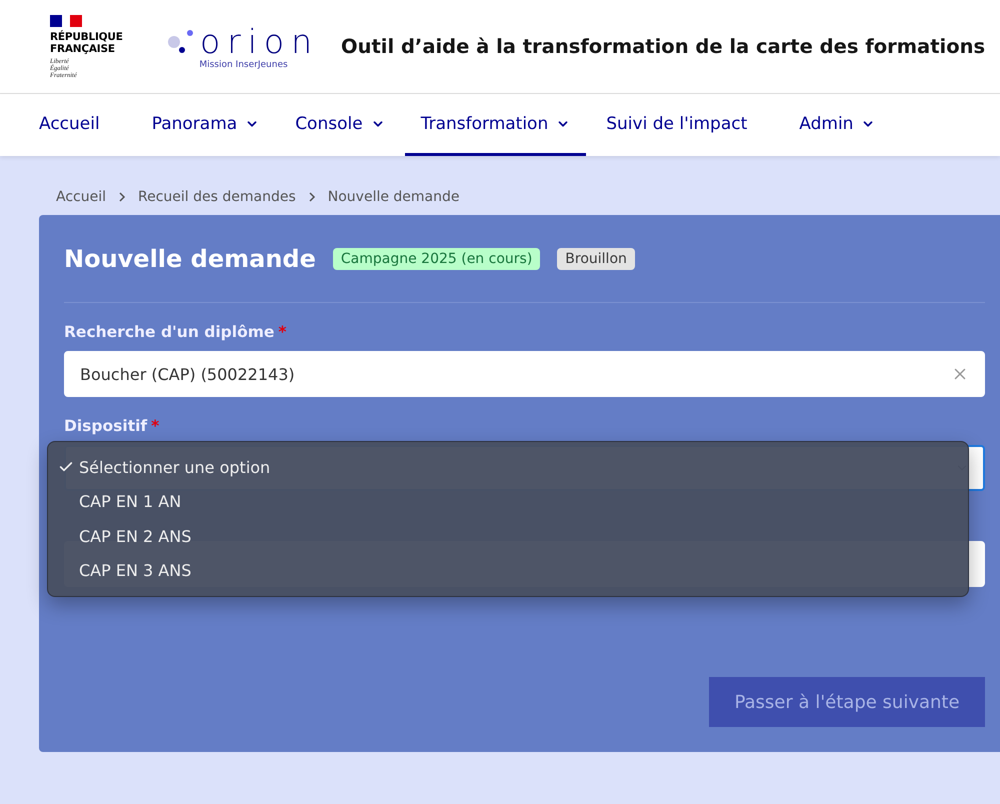  What do you see at coordinates (66, 20) in the screenshot?
I see `flag-icon` at bounding box center [66, 20].